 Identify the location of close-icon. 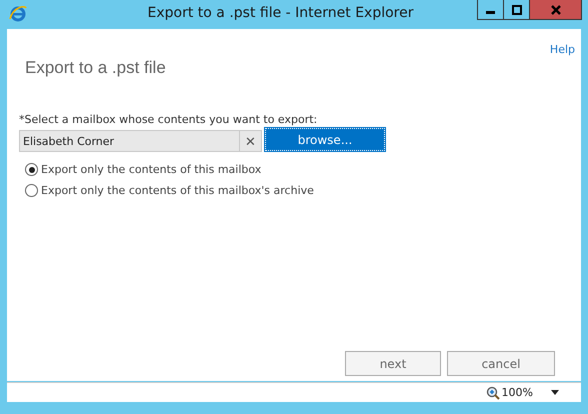
(556, 9).